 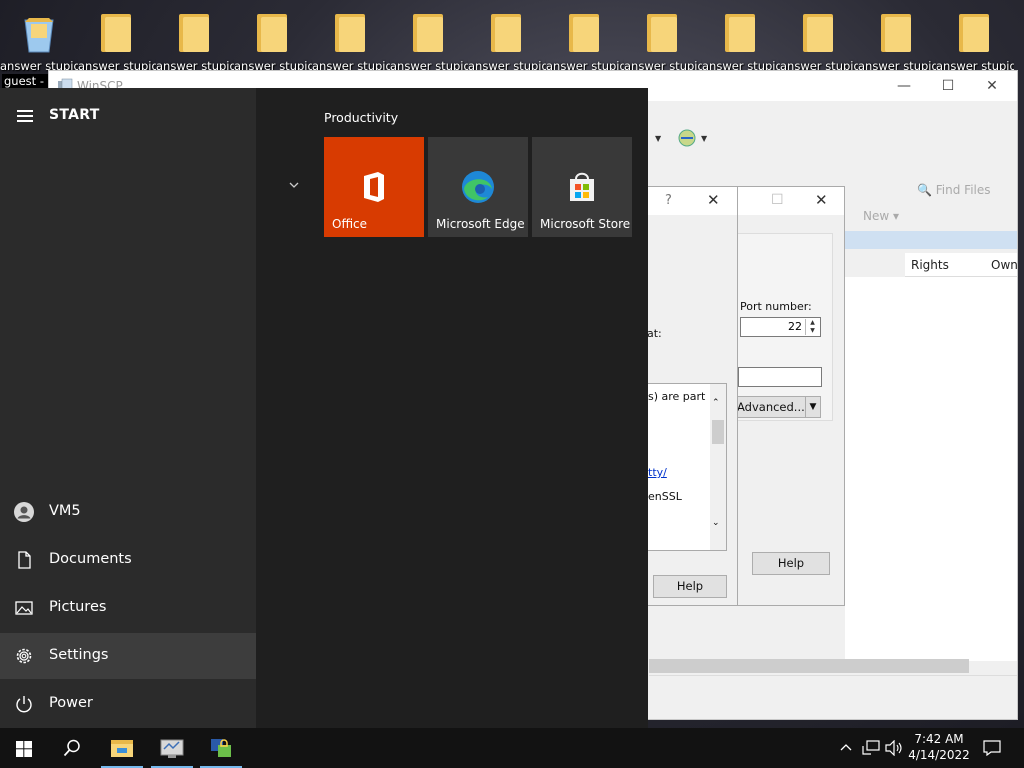 What do you see at coordinates (25, 116) in the screenshot?
I see `hamburger-icon` at bounding box center [25, 116].